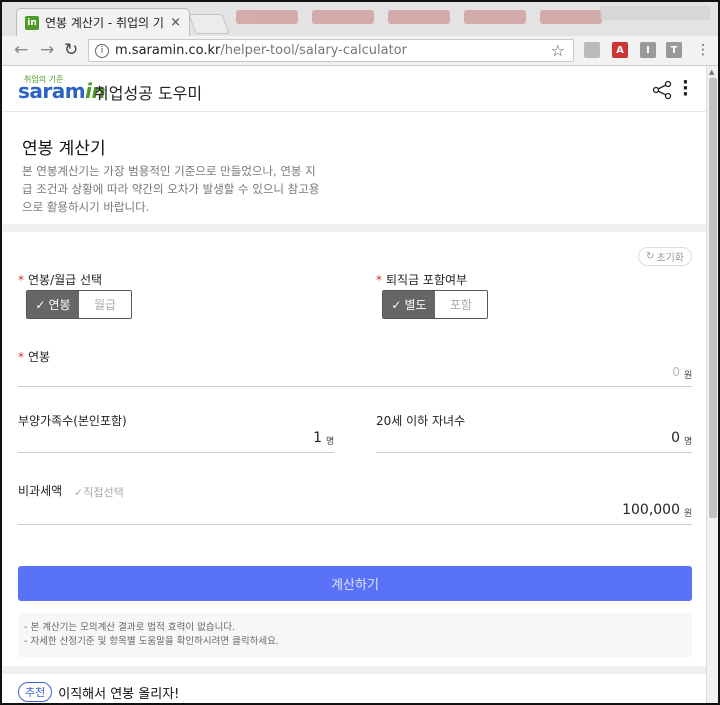  I want to click on note-item: - 자세한 산정기준 및 항목별 도움말을 확인하시려면 클릭하세요., so click(355, 642).